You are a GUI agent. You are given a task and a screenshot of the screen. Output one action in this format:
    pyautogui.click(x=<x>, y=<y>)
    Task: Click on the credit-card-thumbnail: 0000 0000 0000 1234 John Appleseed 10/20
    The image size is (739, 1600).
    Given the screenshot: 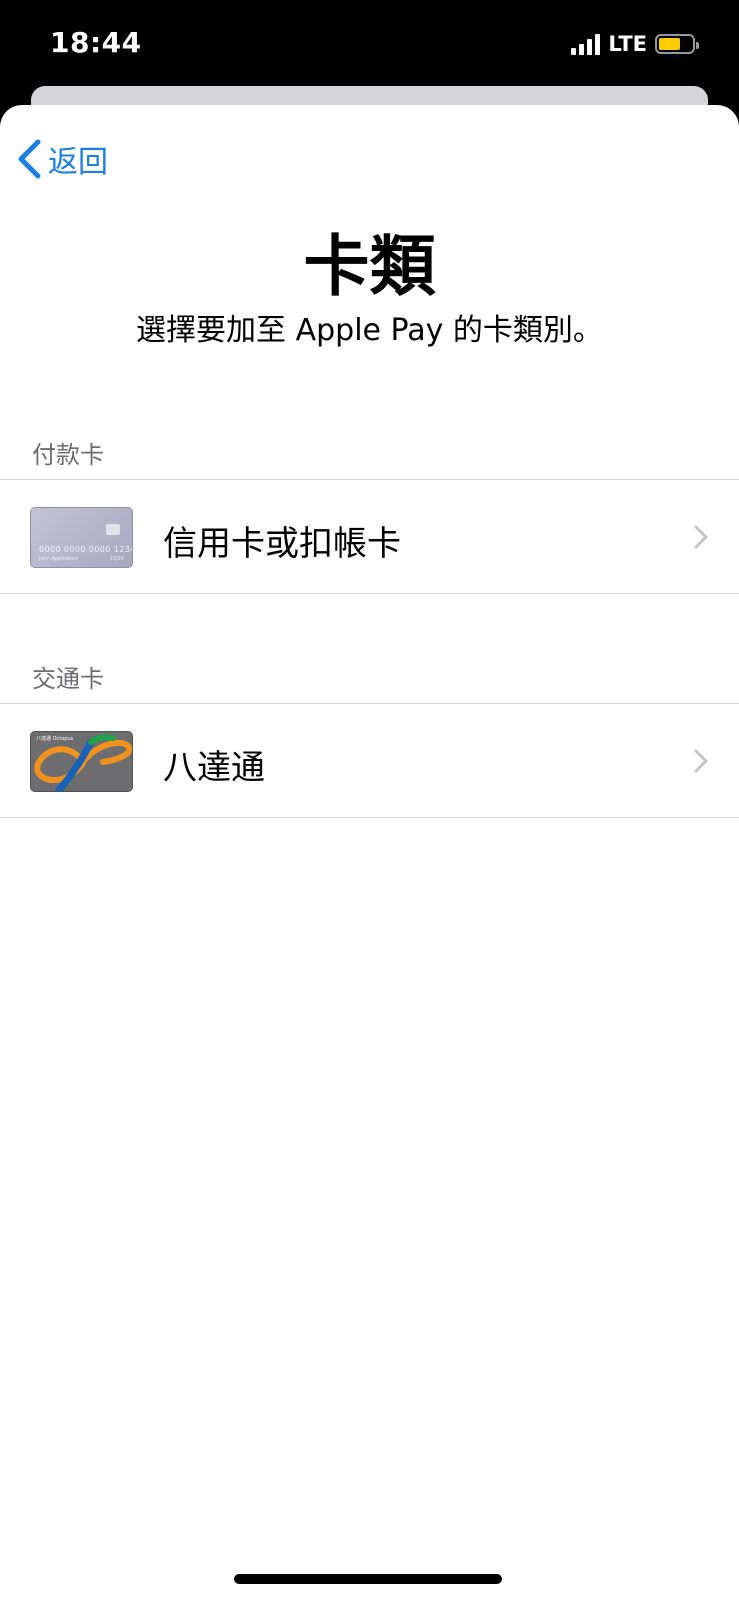 What is the action you would take?
    pyautogui.click(x=81, y=537)
    